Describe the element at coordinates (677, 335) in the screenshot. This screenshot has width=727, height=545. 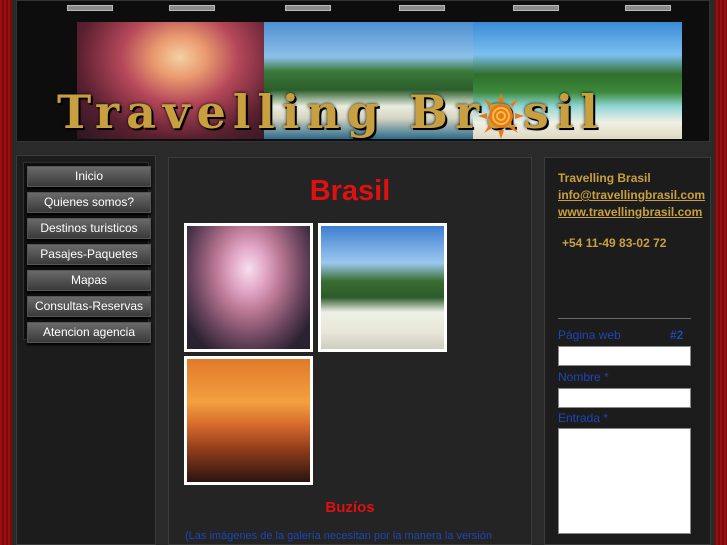
I see `field-marker: #2` at that location.